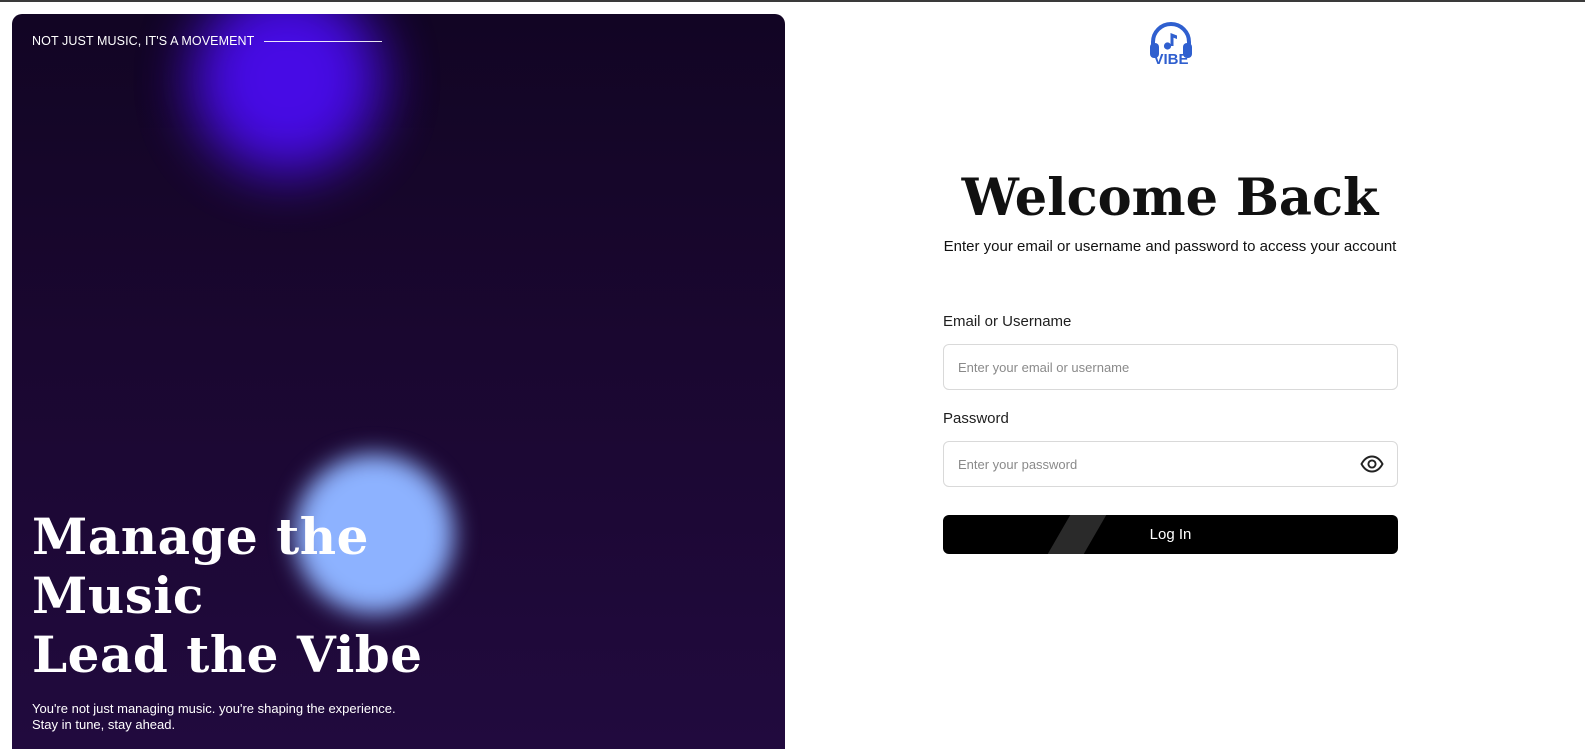  I want to click on tagline-row: NOT JUST MUSIC, IT'S A MOVEMENT, so click(207, 41).